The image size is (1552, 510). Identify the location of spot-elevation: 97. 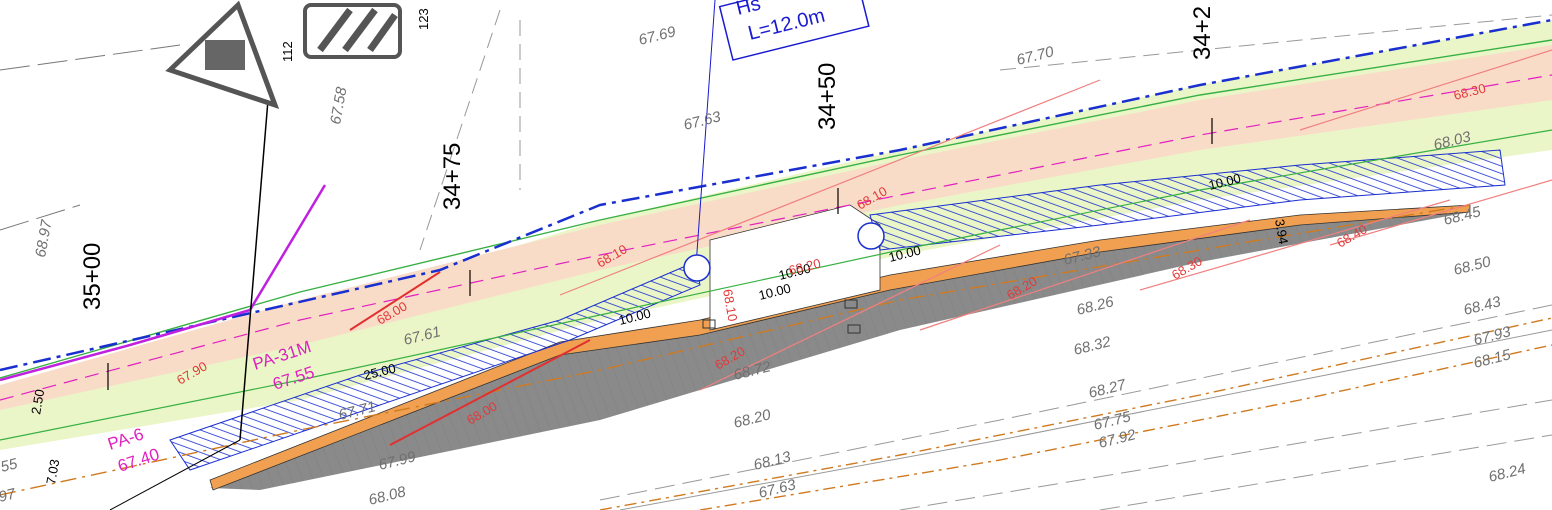
(9, 495).